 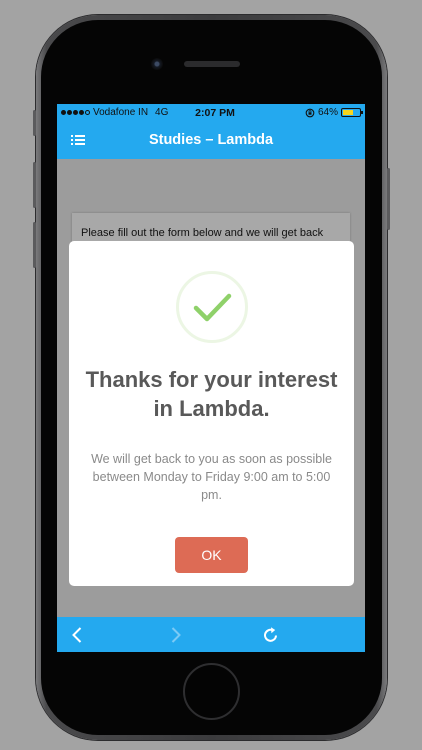 What do you see at coordinates (78, 140) in the screenshot?
I see `list-menu-icon` at bounding box center [78, 140].